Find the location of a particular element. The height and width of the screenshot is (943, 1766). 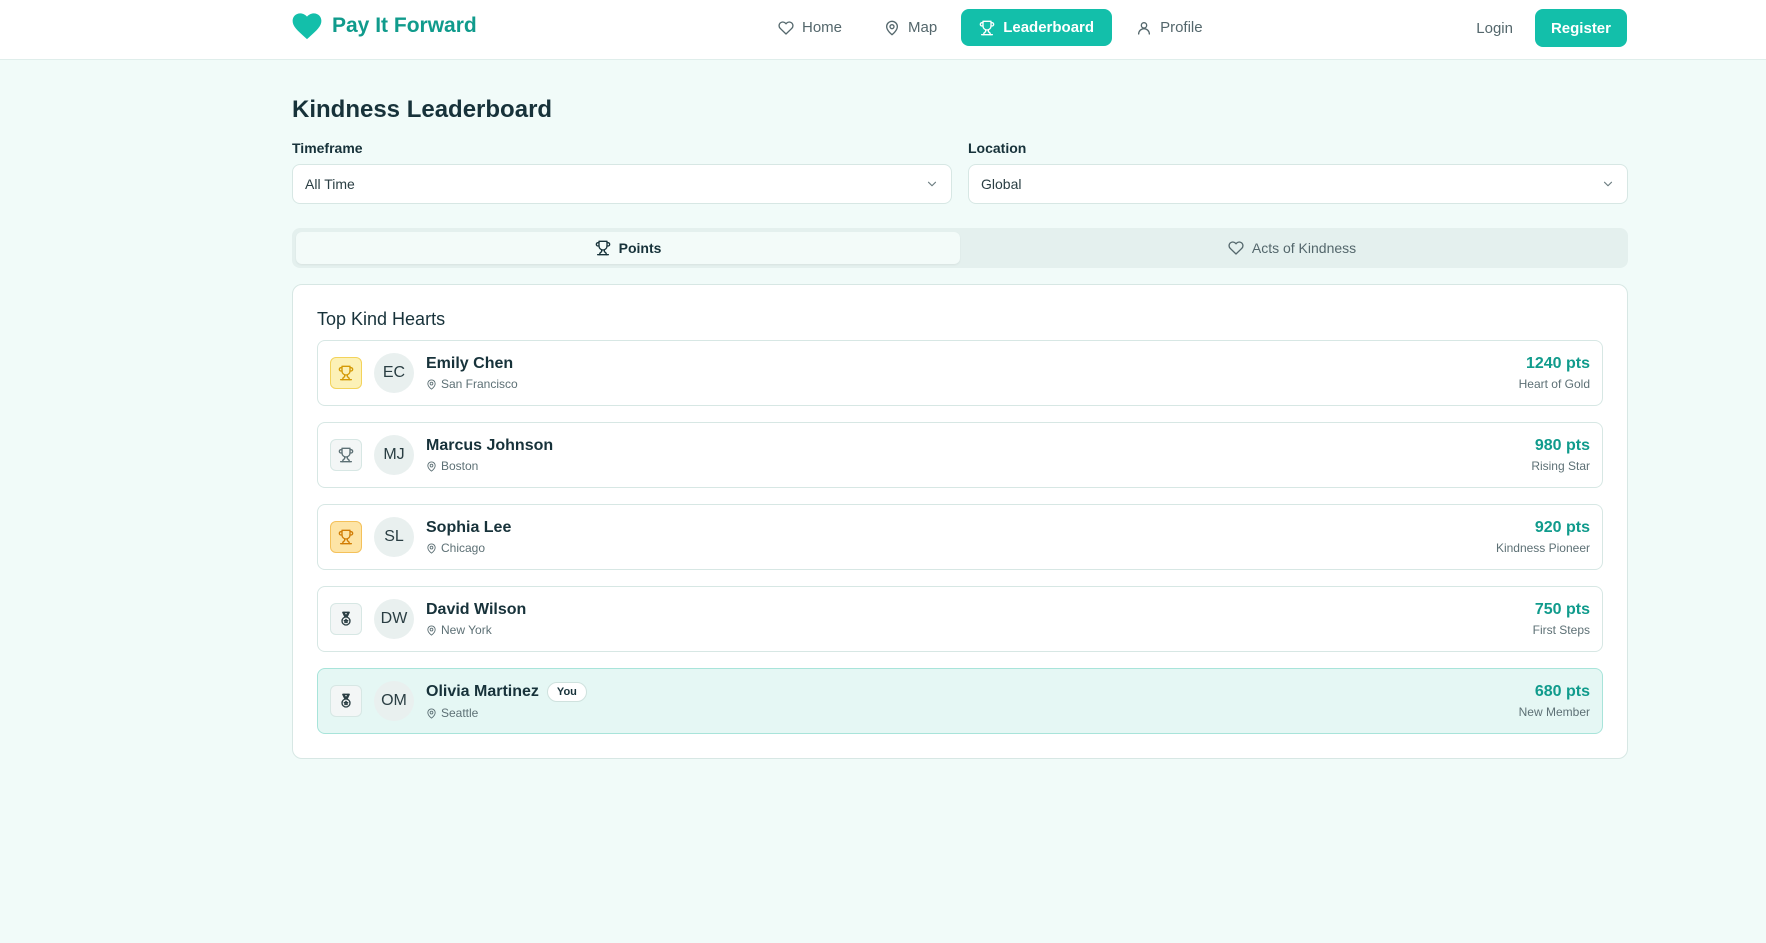

tab-points: Points is located at coordinates (628, 248).